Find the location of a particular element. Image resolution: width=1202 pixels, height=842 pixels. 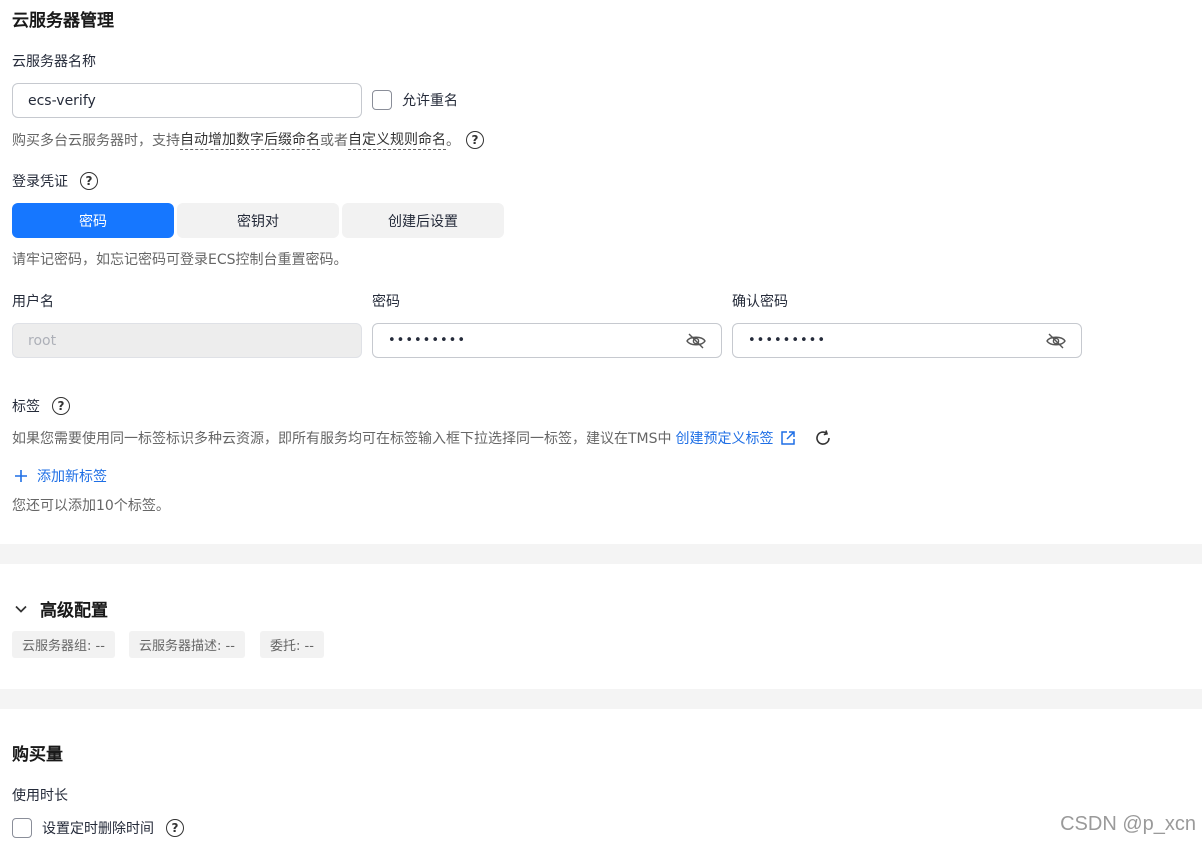

schedule-delete-label: 设置定时删除时间 is located at coordinates (98, 829).